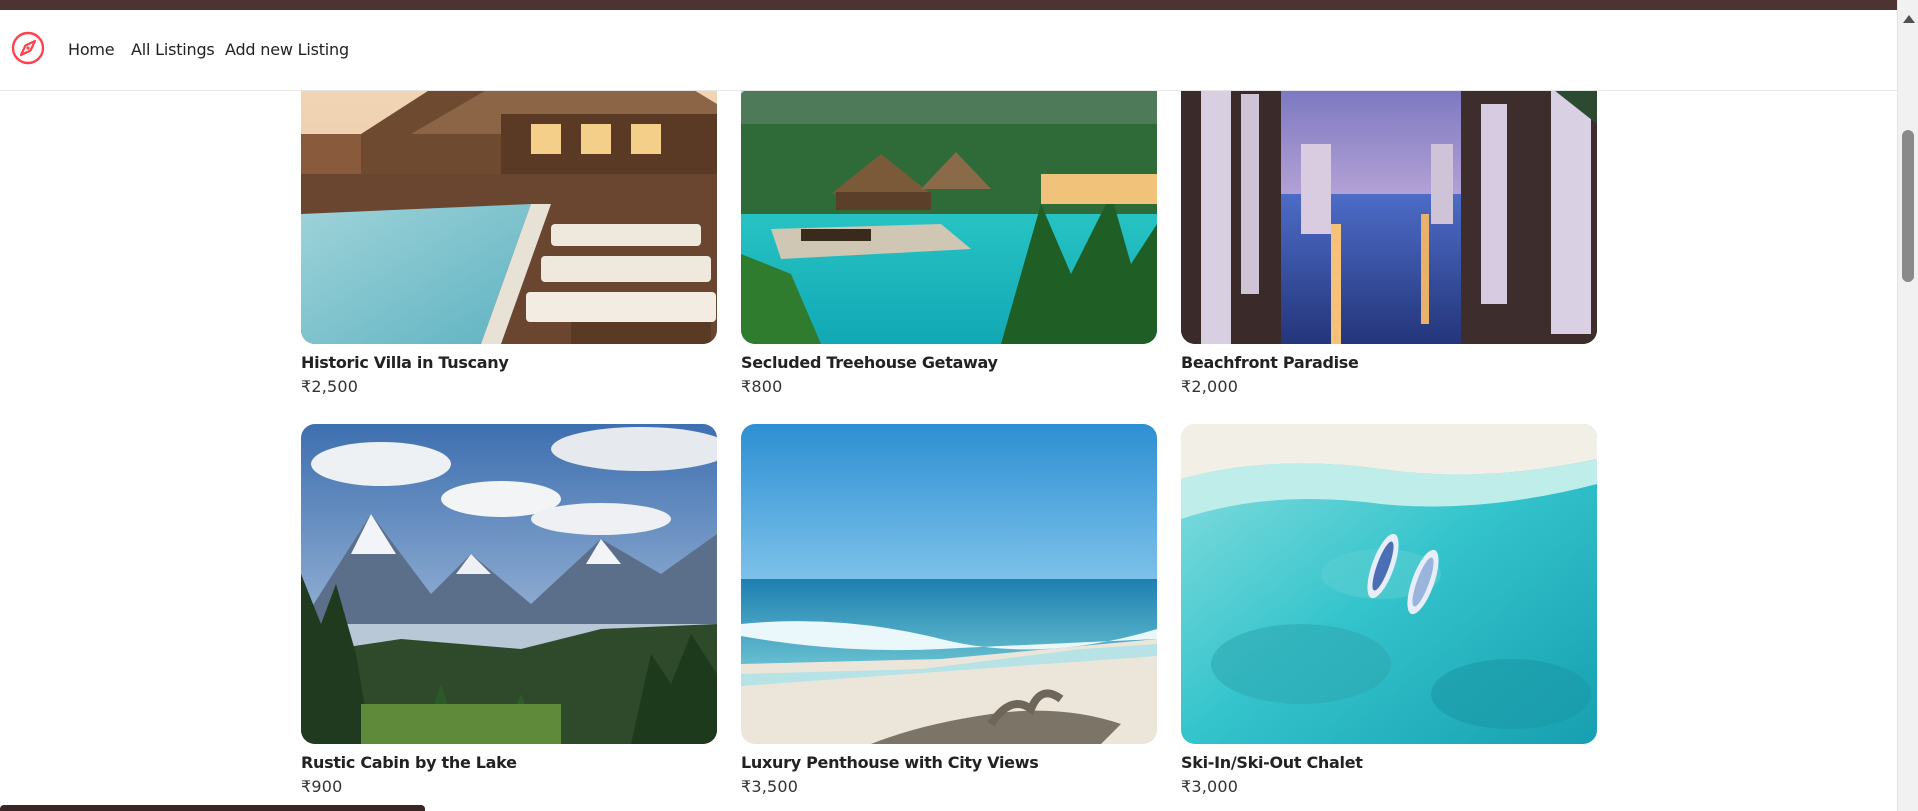 The height and width of the screenshot is (811, 1918). What do you see at coordinates (869, 362) in the screenshot?
I see `listing-title: Secluded Treehouse Getaway` at bounding box center [869, 362].